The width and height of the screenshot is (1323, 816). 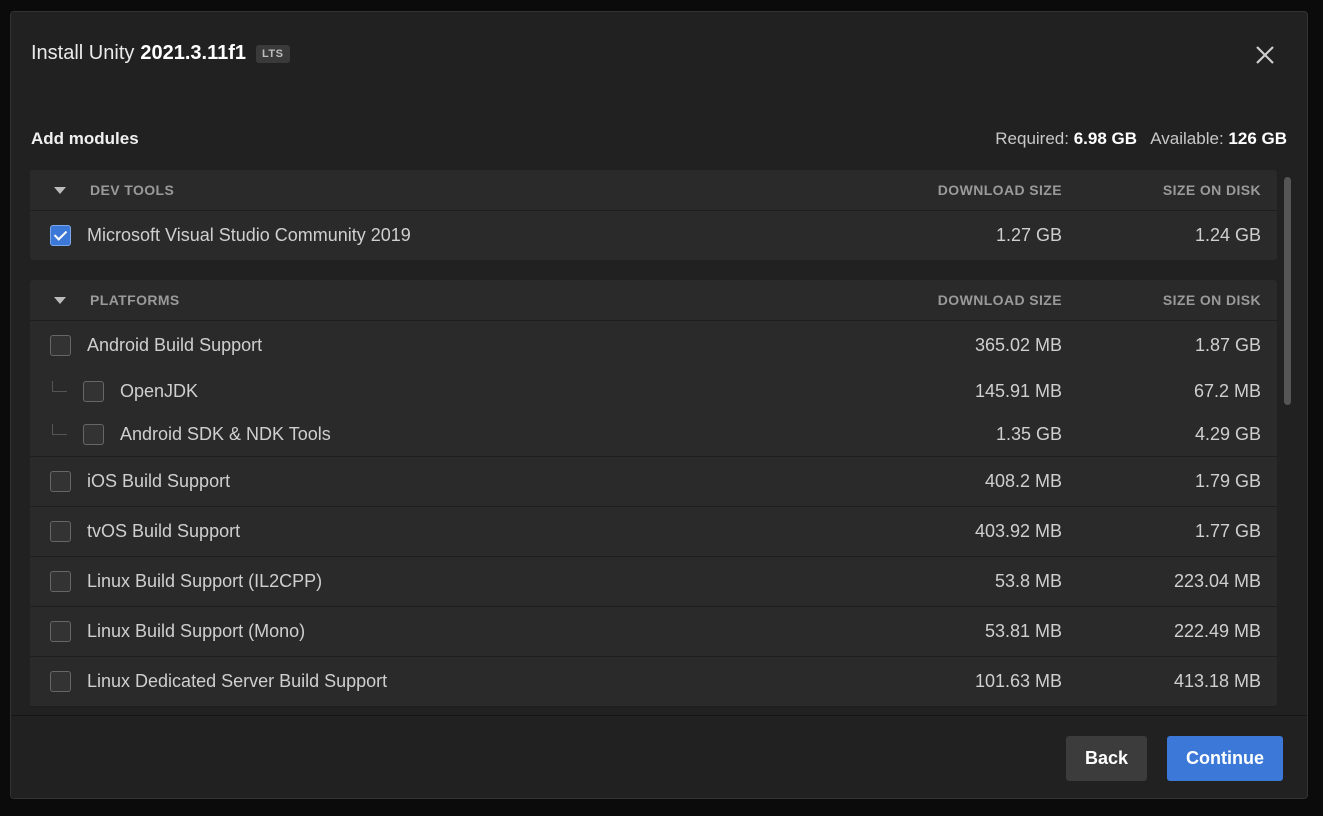 What do you see at coordinates (85, 138) in the screenshot?
I see `add-modules-heading: Add modules` at bounding box center [85, 138].